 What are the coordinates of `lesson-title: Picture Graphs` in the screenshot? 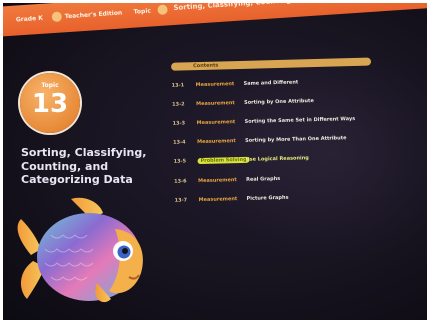 It's located at (267, 198).